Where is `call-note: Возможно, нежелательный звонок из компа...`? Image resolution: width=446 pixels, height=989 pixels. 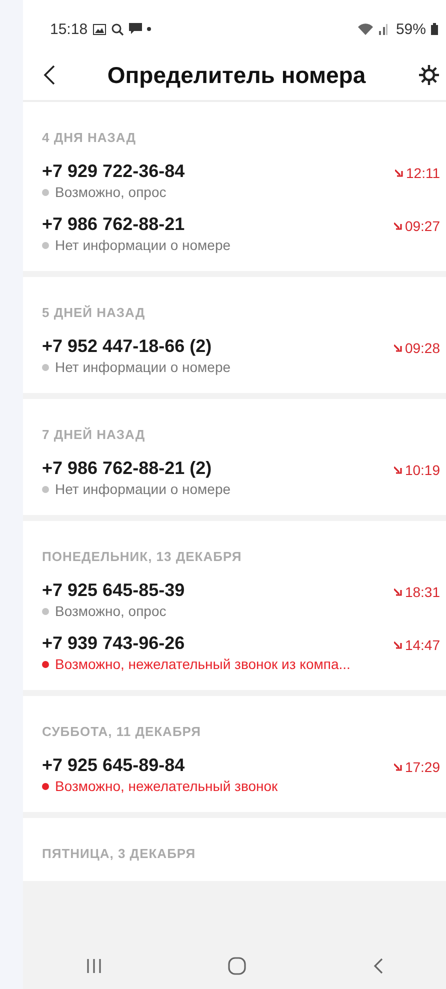
call-note: Возможно, нежелательный звонок из компа... is located at coordinates (202, 664).